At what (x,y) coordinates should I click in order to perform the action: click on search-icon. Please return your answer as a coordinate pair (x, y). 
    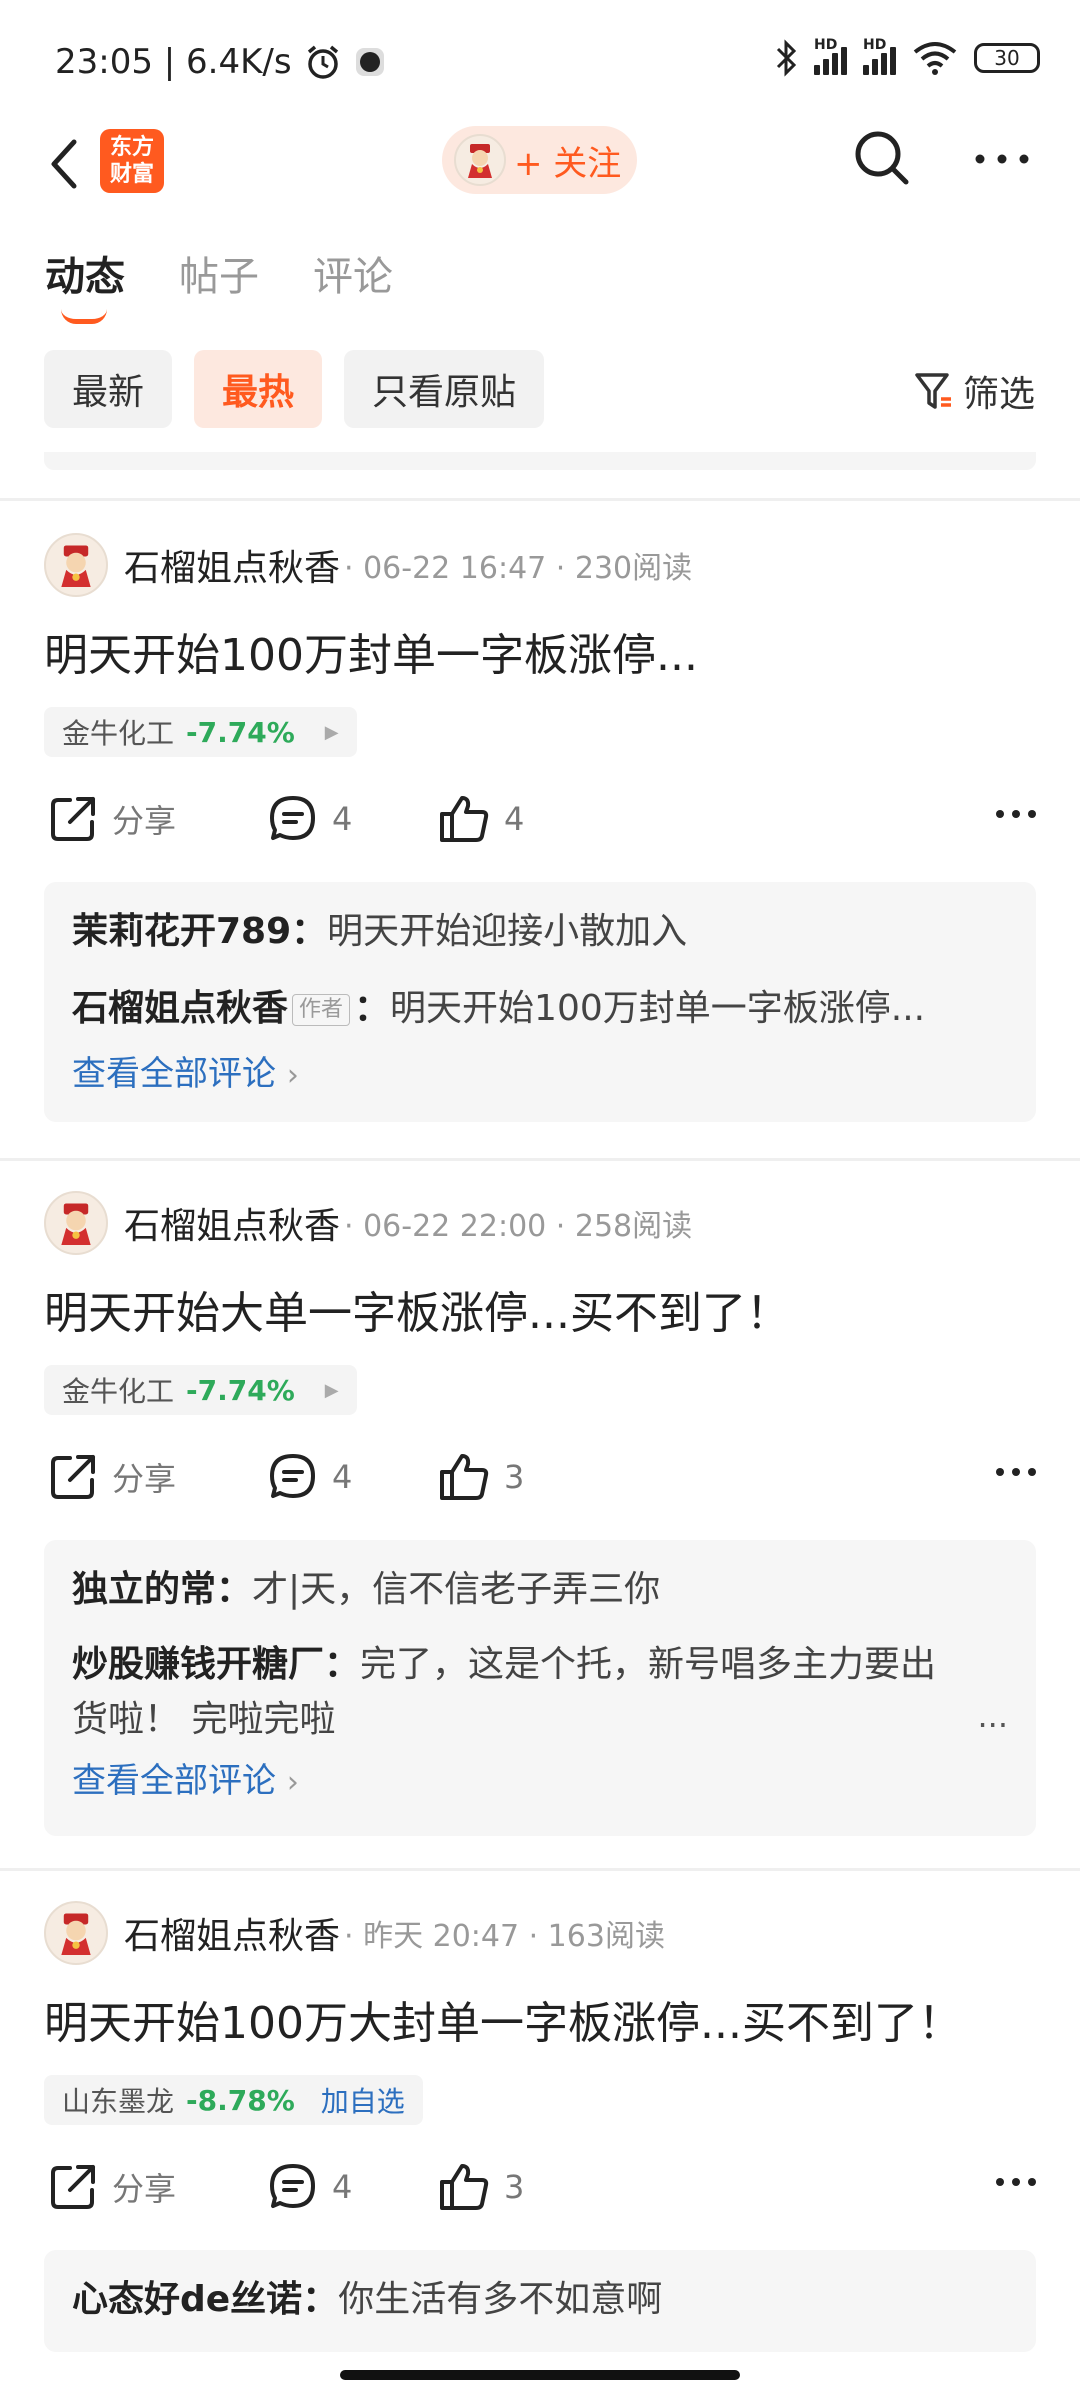
    Looking at the image, I should click on (882, 158).